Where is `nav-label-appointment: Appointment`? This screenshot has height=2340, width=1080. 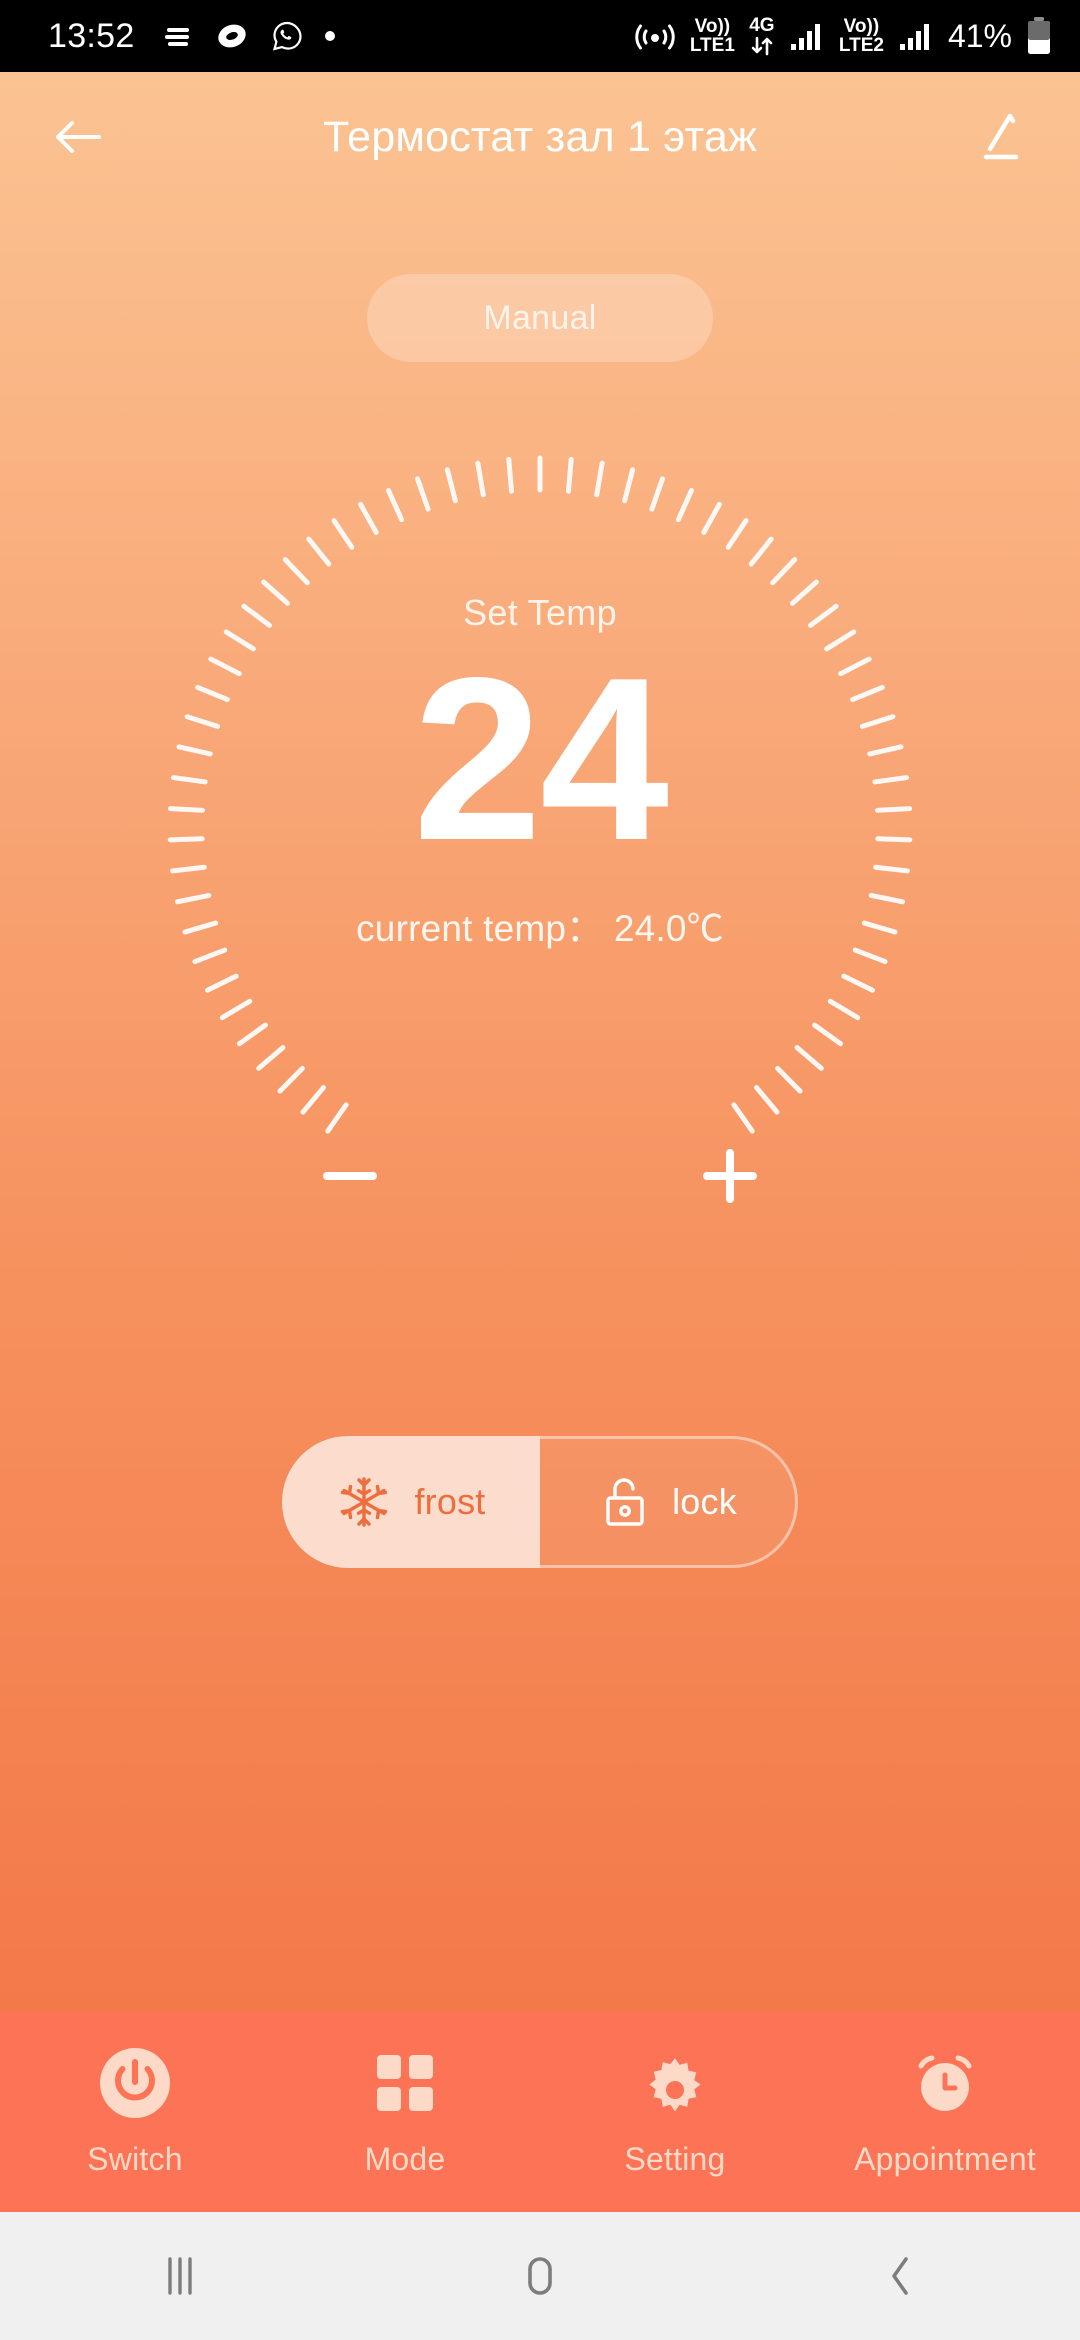
nav-label-appointment: Appointment is located at coordinates (945, 2158).